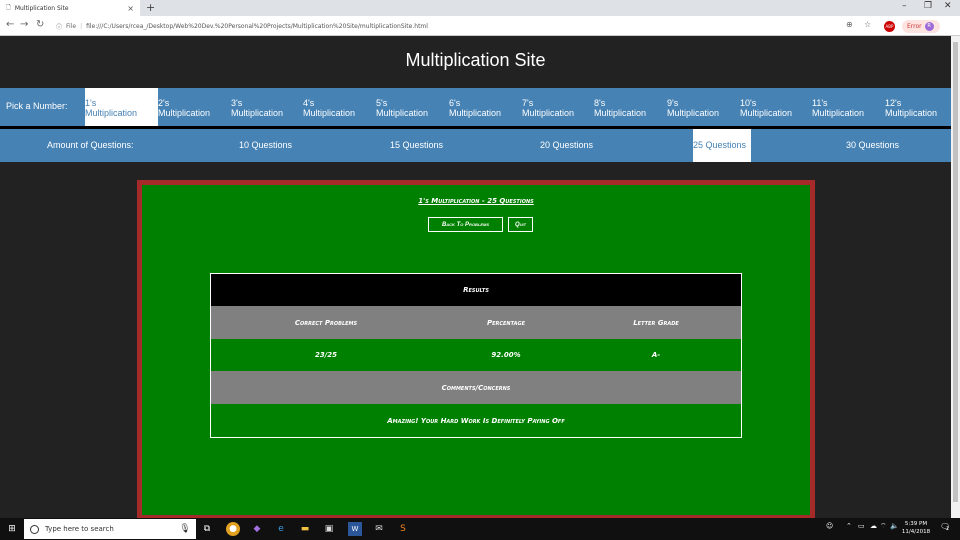 The height and width of the screenshot is (540, 960). I want to click on file-label: File, so click(71, 26).